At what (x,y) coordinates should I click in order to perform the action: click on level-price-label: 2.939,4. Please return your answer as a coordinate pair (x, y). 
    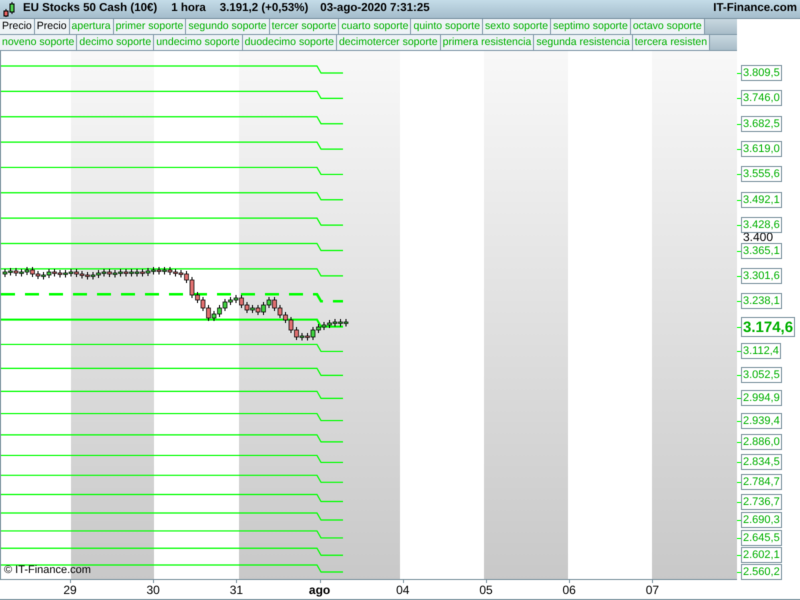
    Looking at the image, I should click on (761, 420).